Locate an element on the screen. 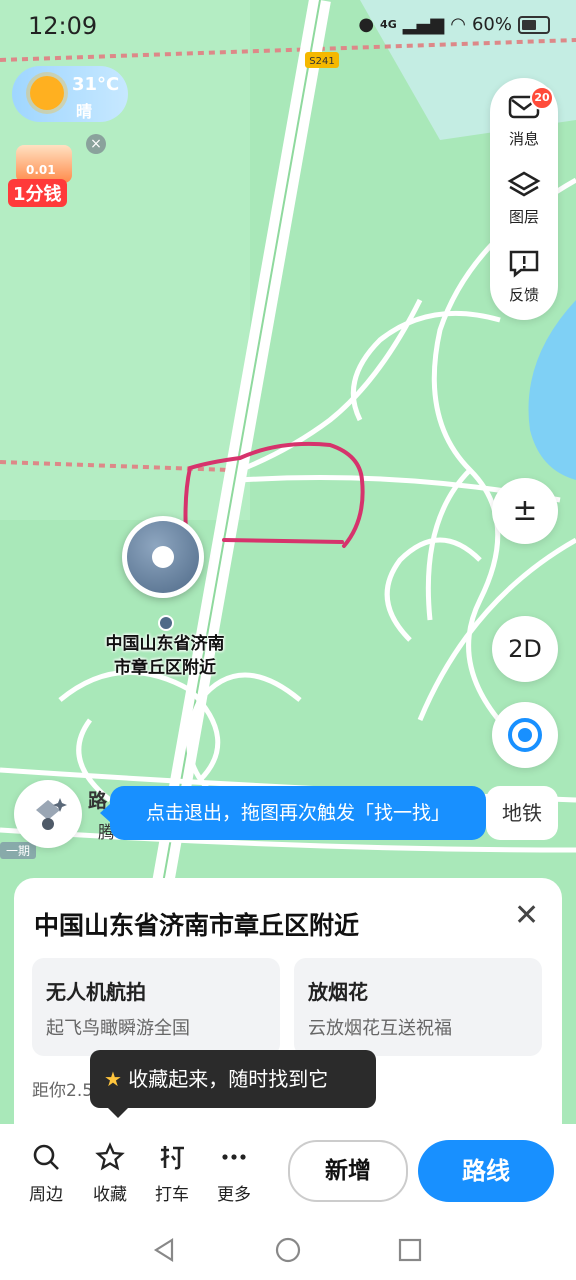 The image size is (576, 1280). taxi-button: 打车 is located at coordinates (172, 1173).